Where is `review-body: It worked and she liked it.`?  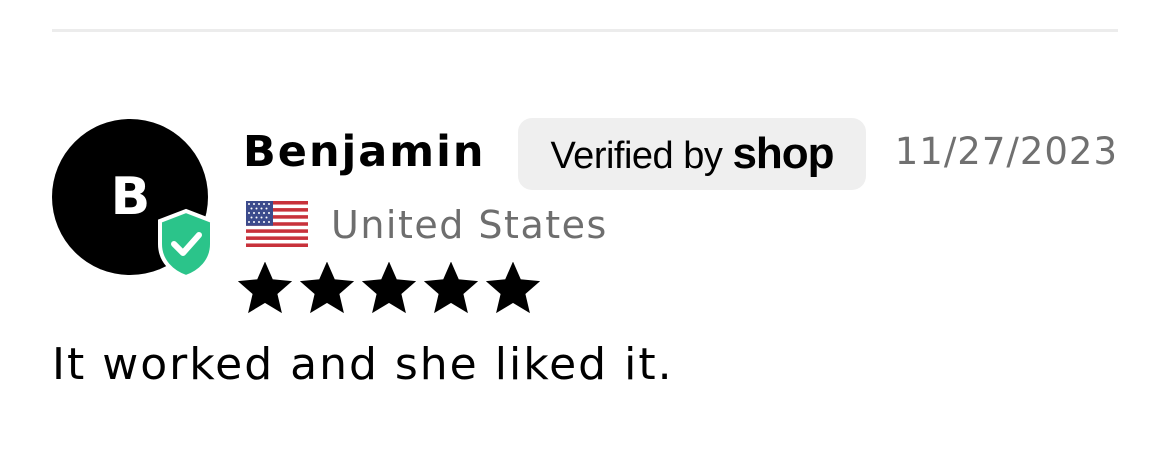
review-body: It worked and she liked it. is located at coordinates (363, 364).